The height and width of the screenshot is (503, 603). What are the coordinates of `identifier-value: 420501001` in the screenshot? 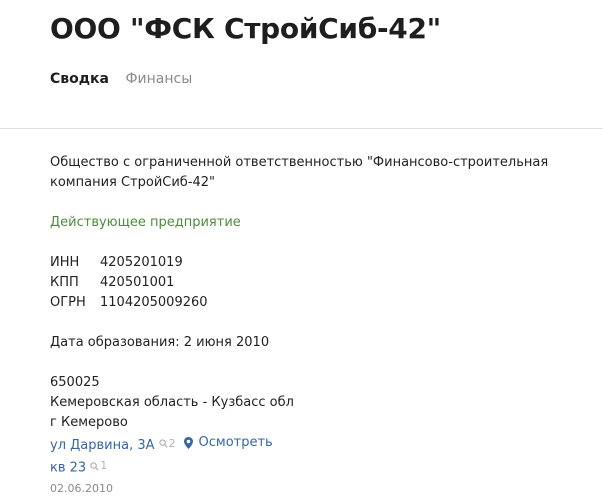 It's located at (137, 282).